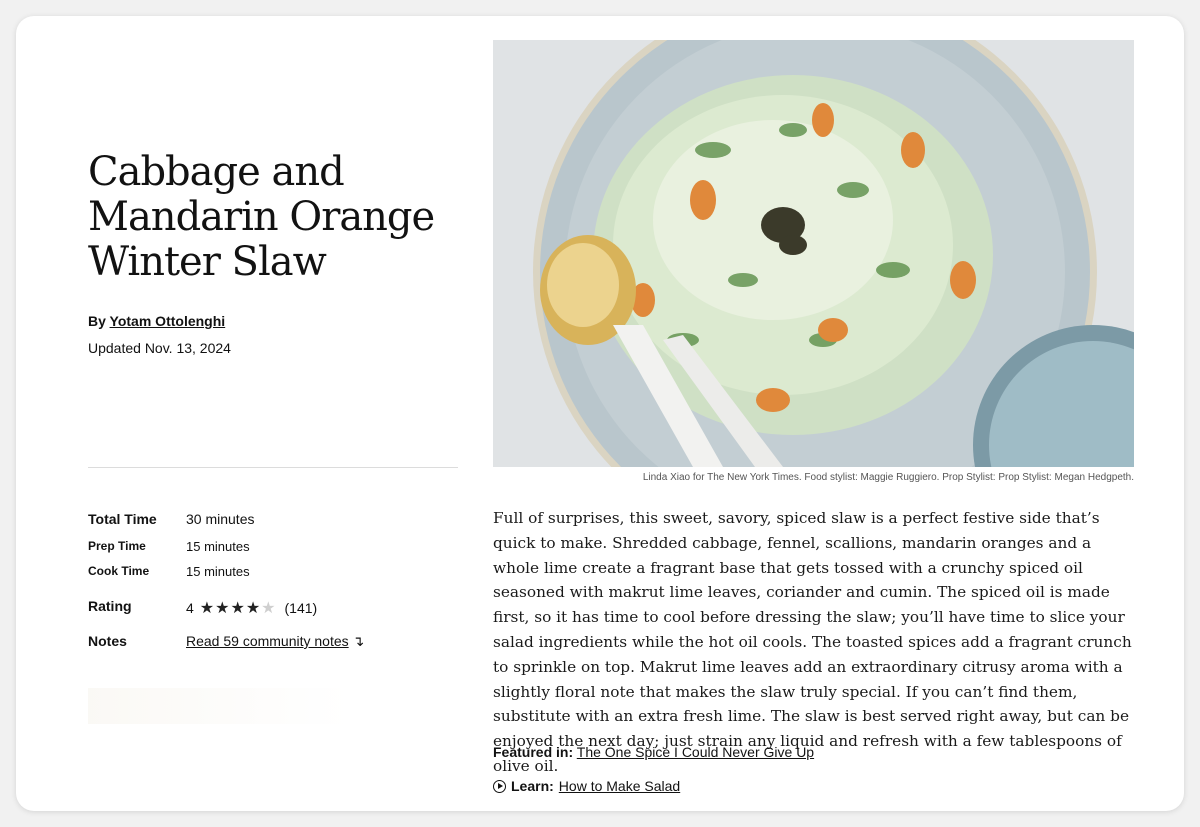 The width and height of the screenshot is (1200, 827). Describe the element at coordinates (107, 641) in the screenshot. I see `notes-label: Notes` at that location.